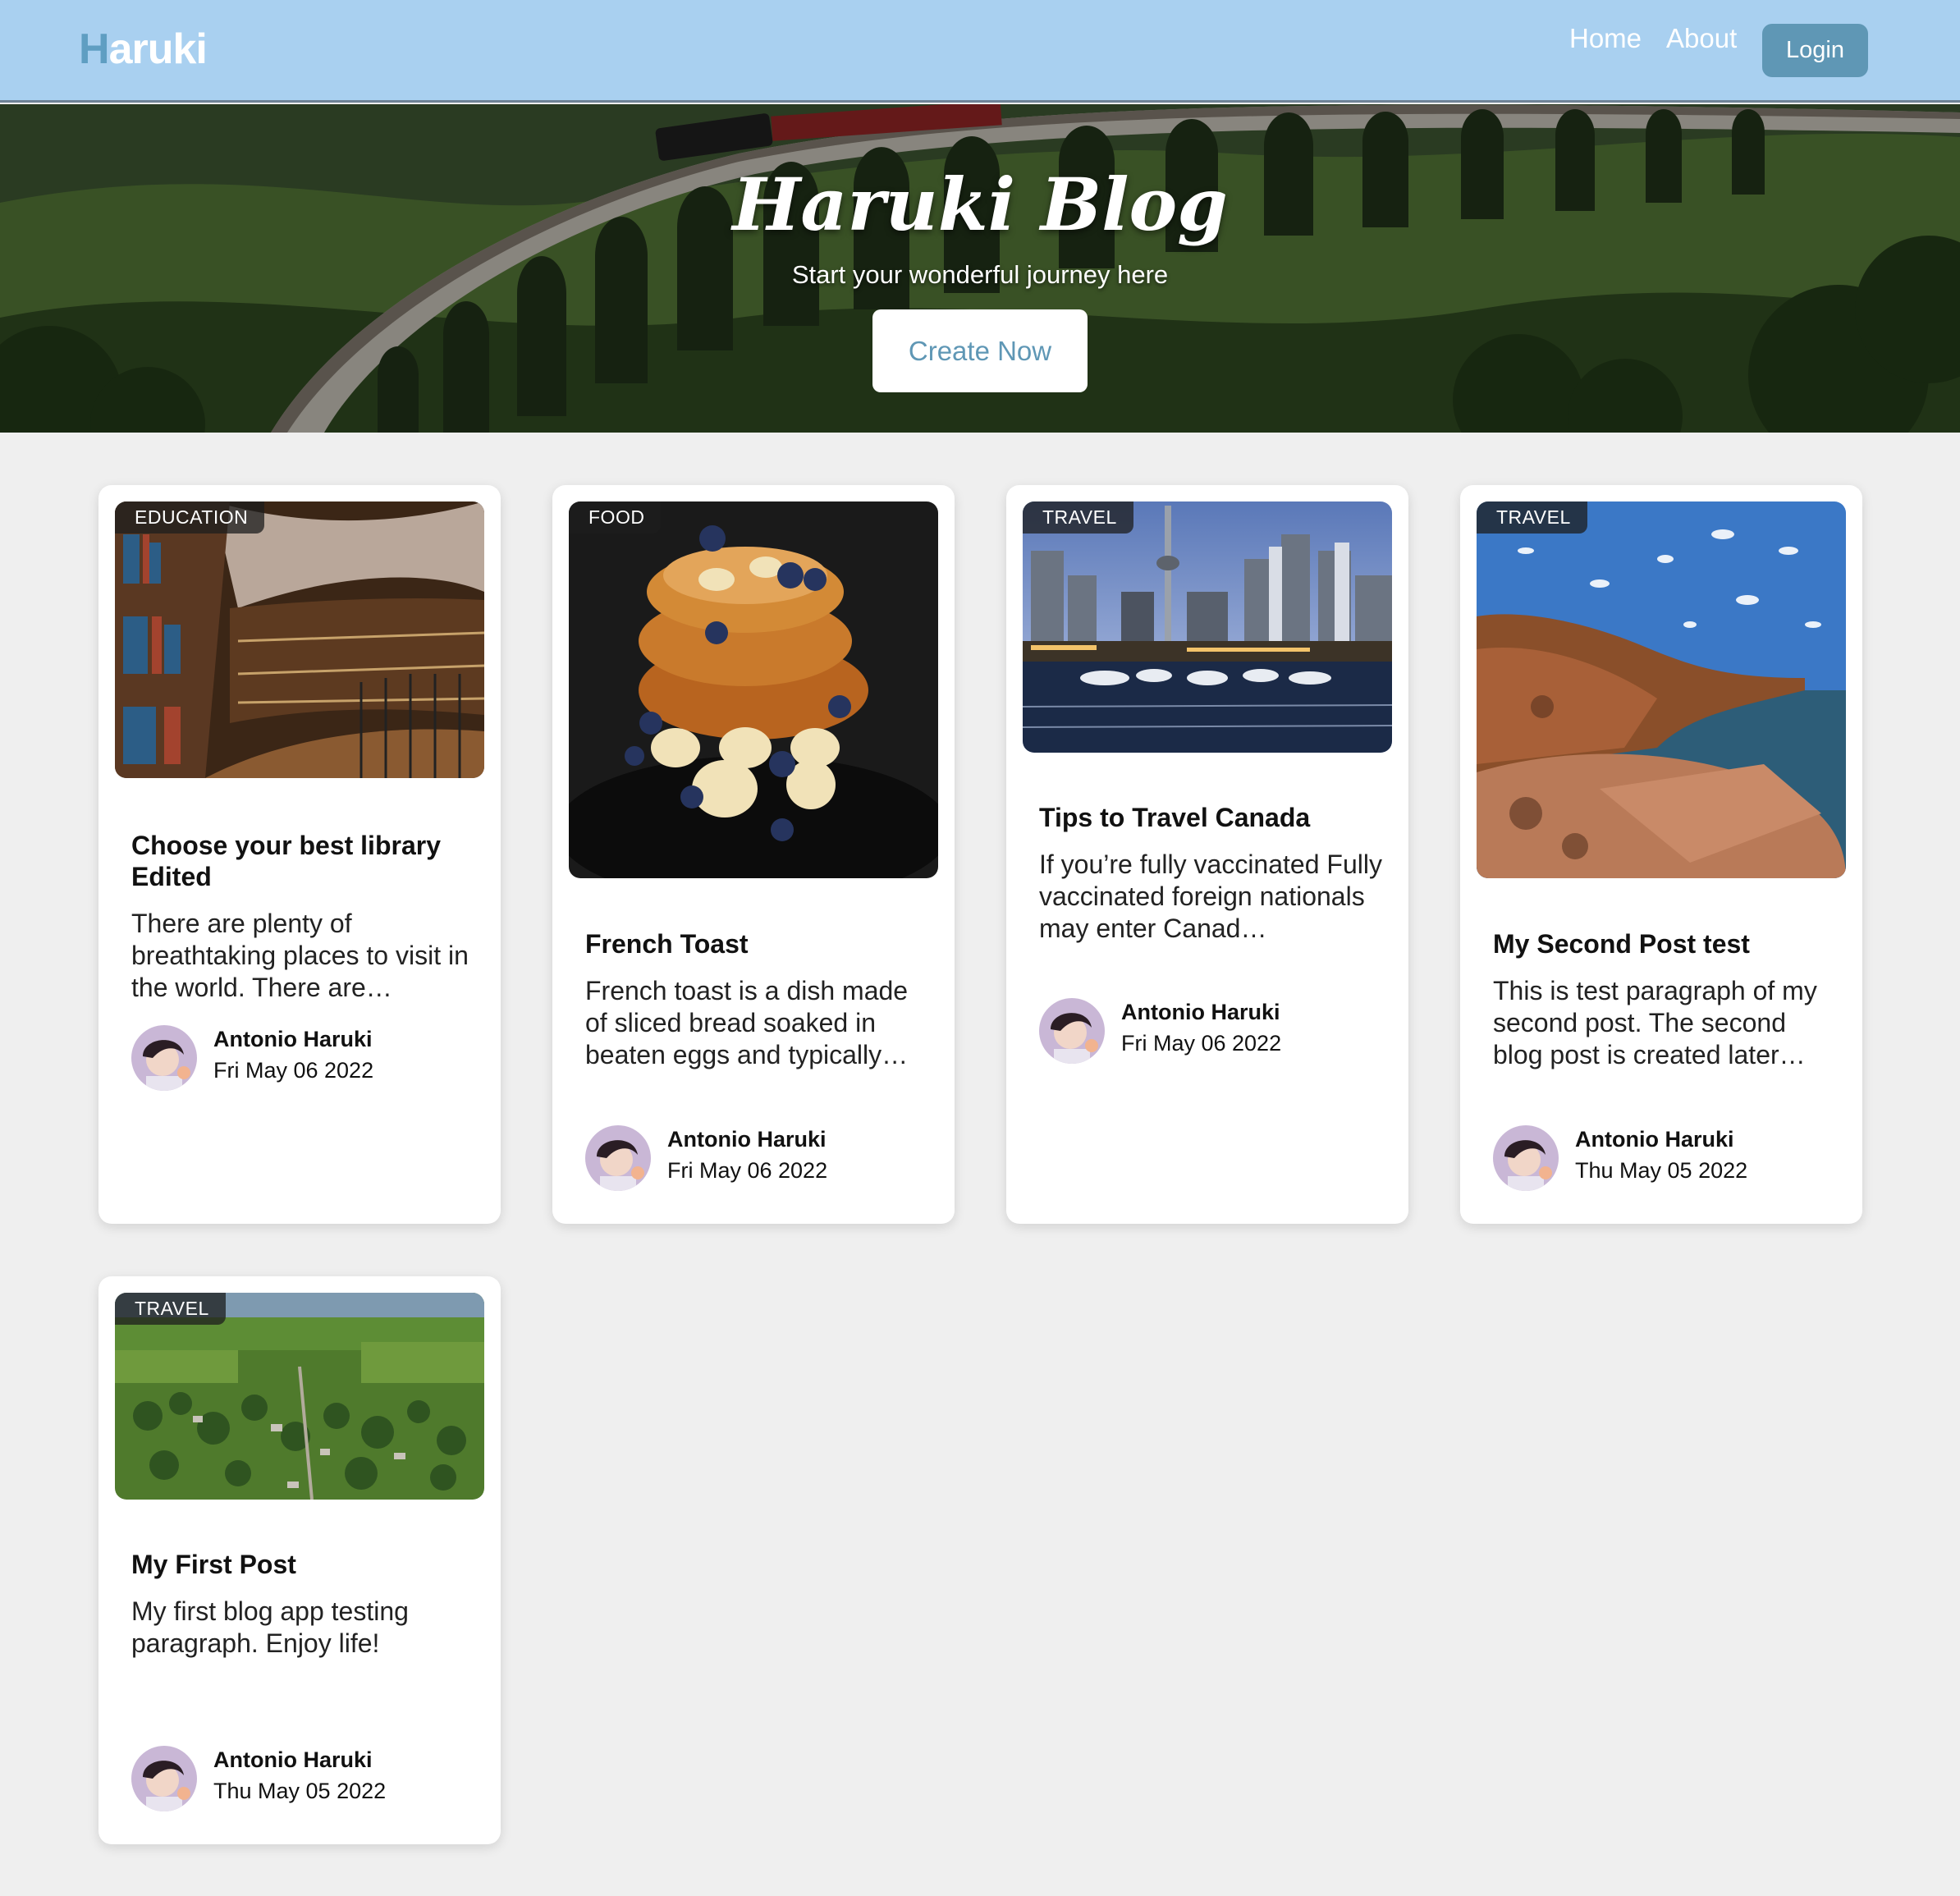  Describe the element at coordinates (980, 274) in the screenshot. I see `hero-subtitle: Start your wonderful journey here` at that location.